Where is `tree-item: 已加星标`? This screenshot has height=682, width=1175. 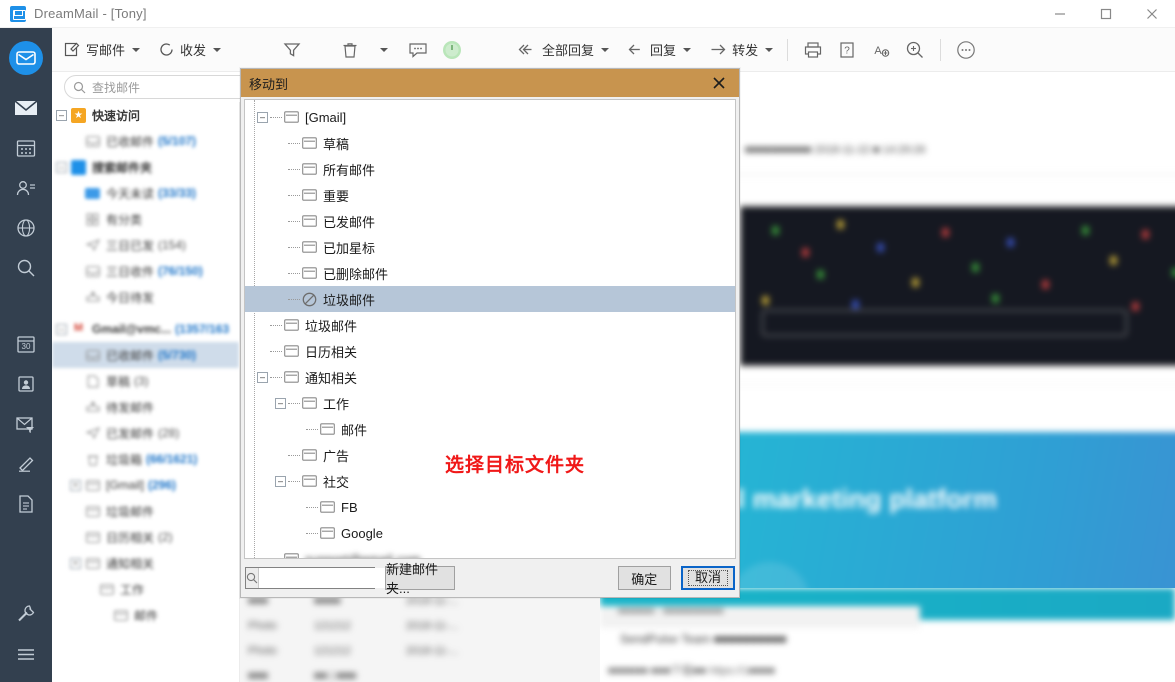 tree-item: 已加星标 is located at coordinates (490, 247).